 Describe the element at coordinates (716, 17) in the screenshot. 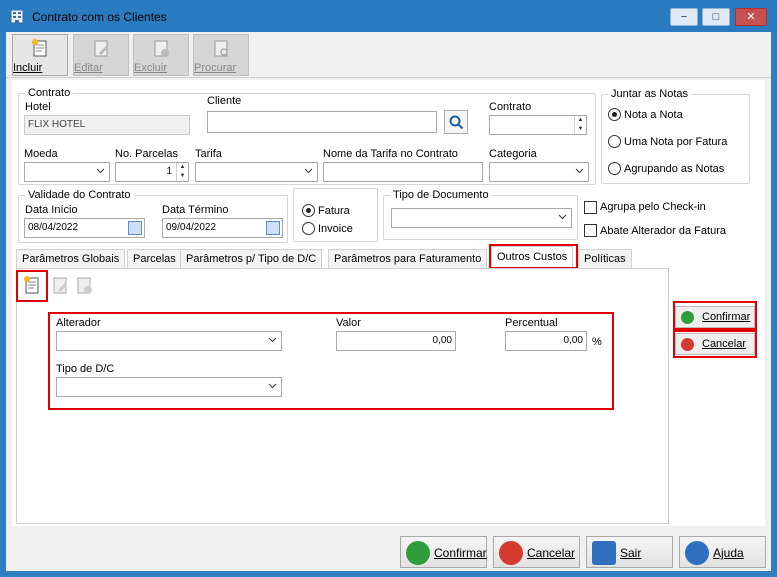

I see `maximize-button: □` at that location.